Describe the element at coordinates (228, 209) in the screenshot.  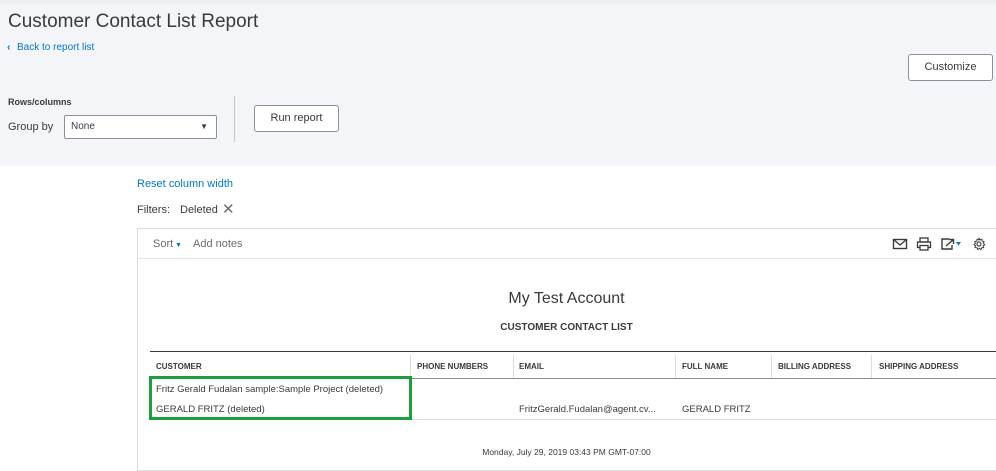
I see `remove-filter-icon: ✕` at that location.